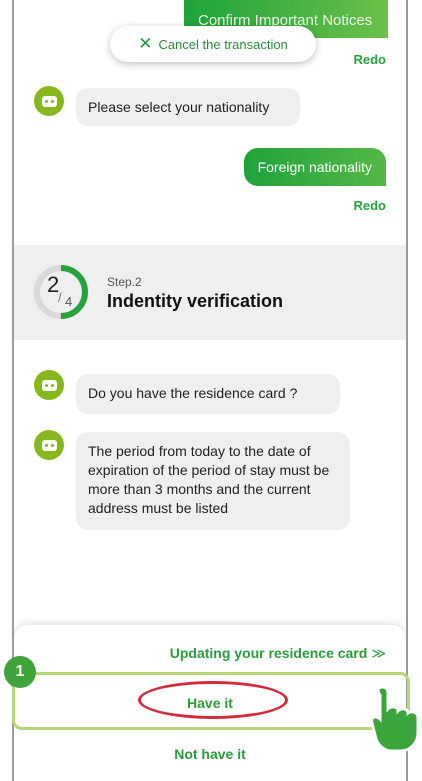 The width and height of the screenshot is (422, 781). Describe the element at coordinates (69, 301) in the screenshot. I see `step-total: 4` at that location.